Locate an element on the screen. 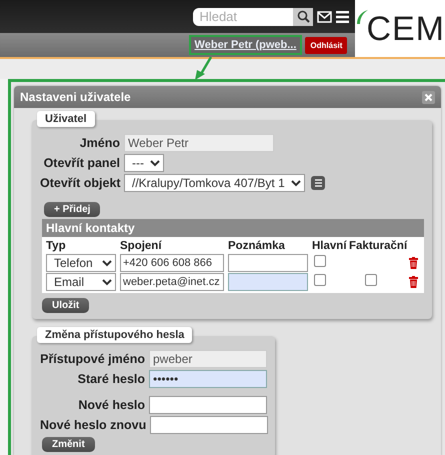  close-button is located at coordinates (428, 97).